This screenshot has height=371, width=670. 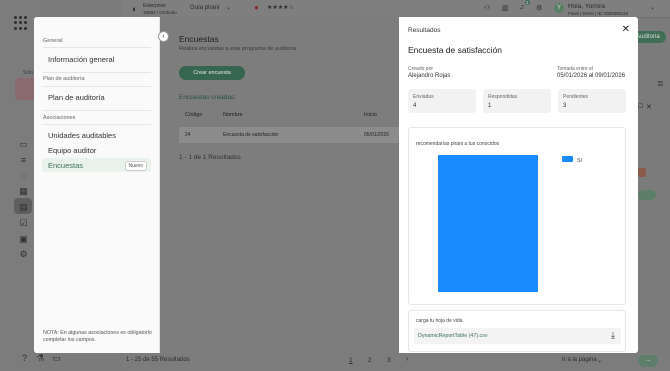 I want to click on surveys-title: Encuestas, so click(x=199, y=39).